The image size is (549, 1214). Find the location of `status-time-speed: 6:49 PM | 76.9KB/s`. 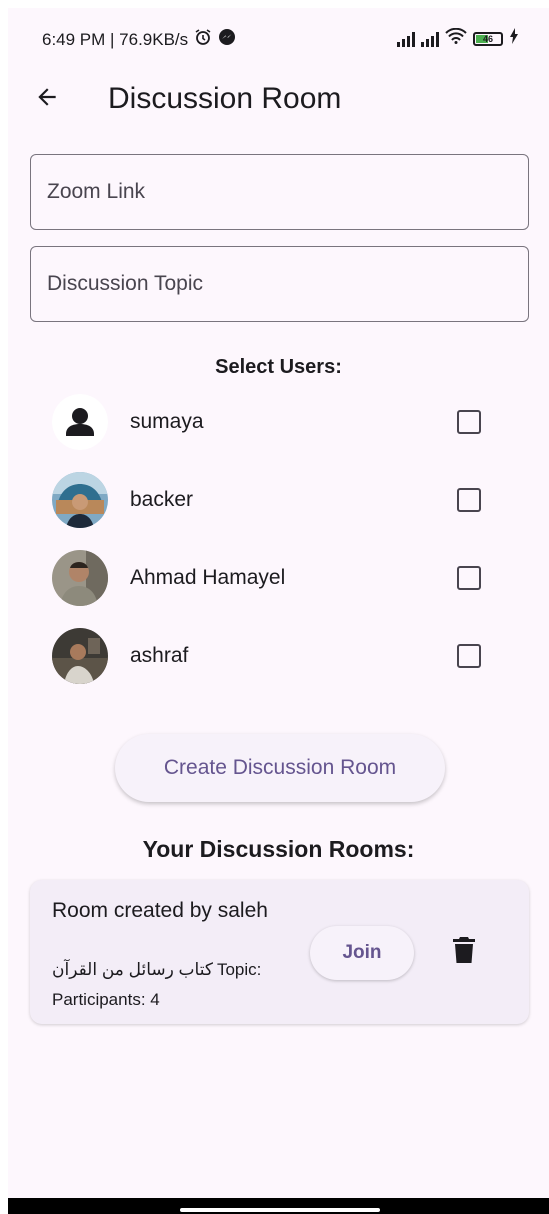

status-time-speed: 6:49 PM | 76.9KB/s is located at coordinates (115, 39).